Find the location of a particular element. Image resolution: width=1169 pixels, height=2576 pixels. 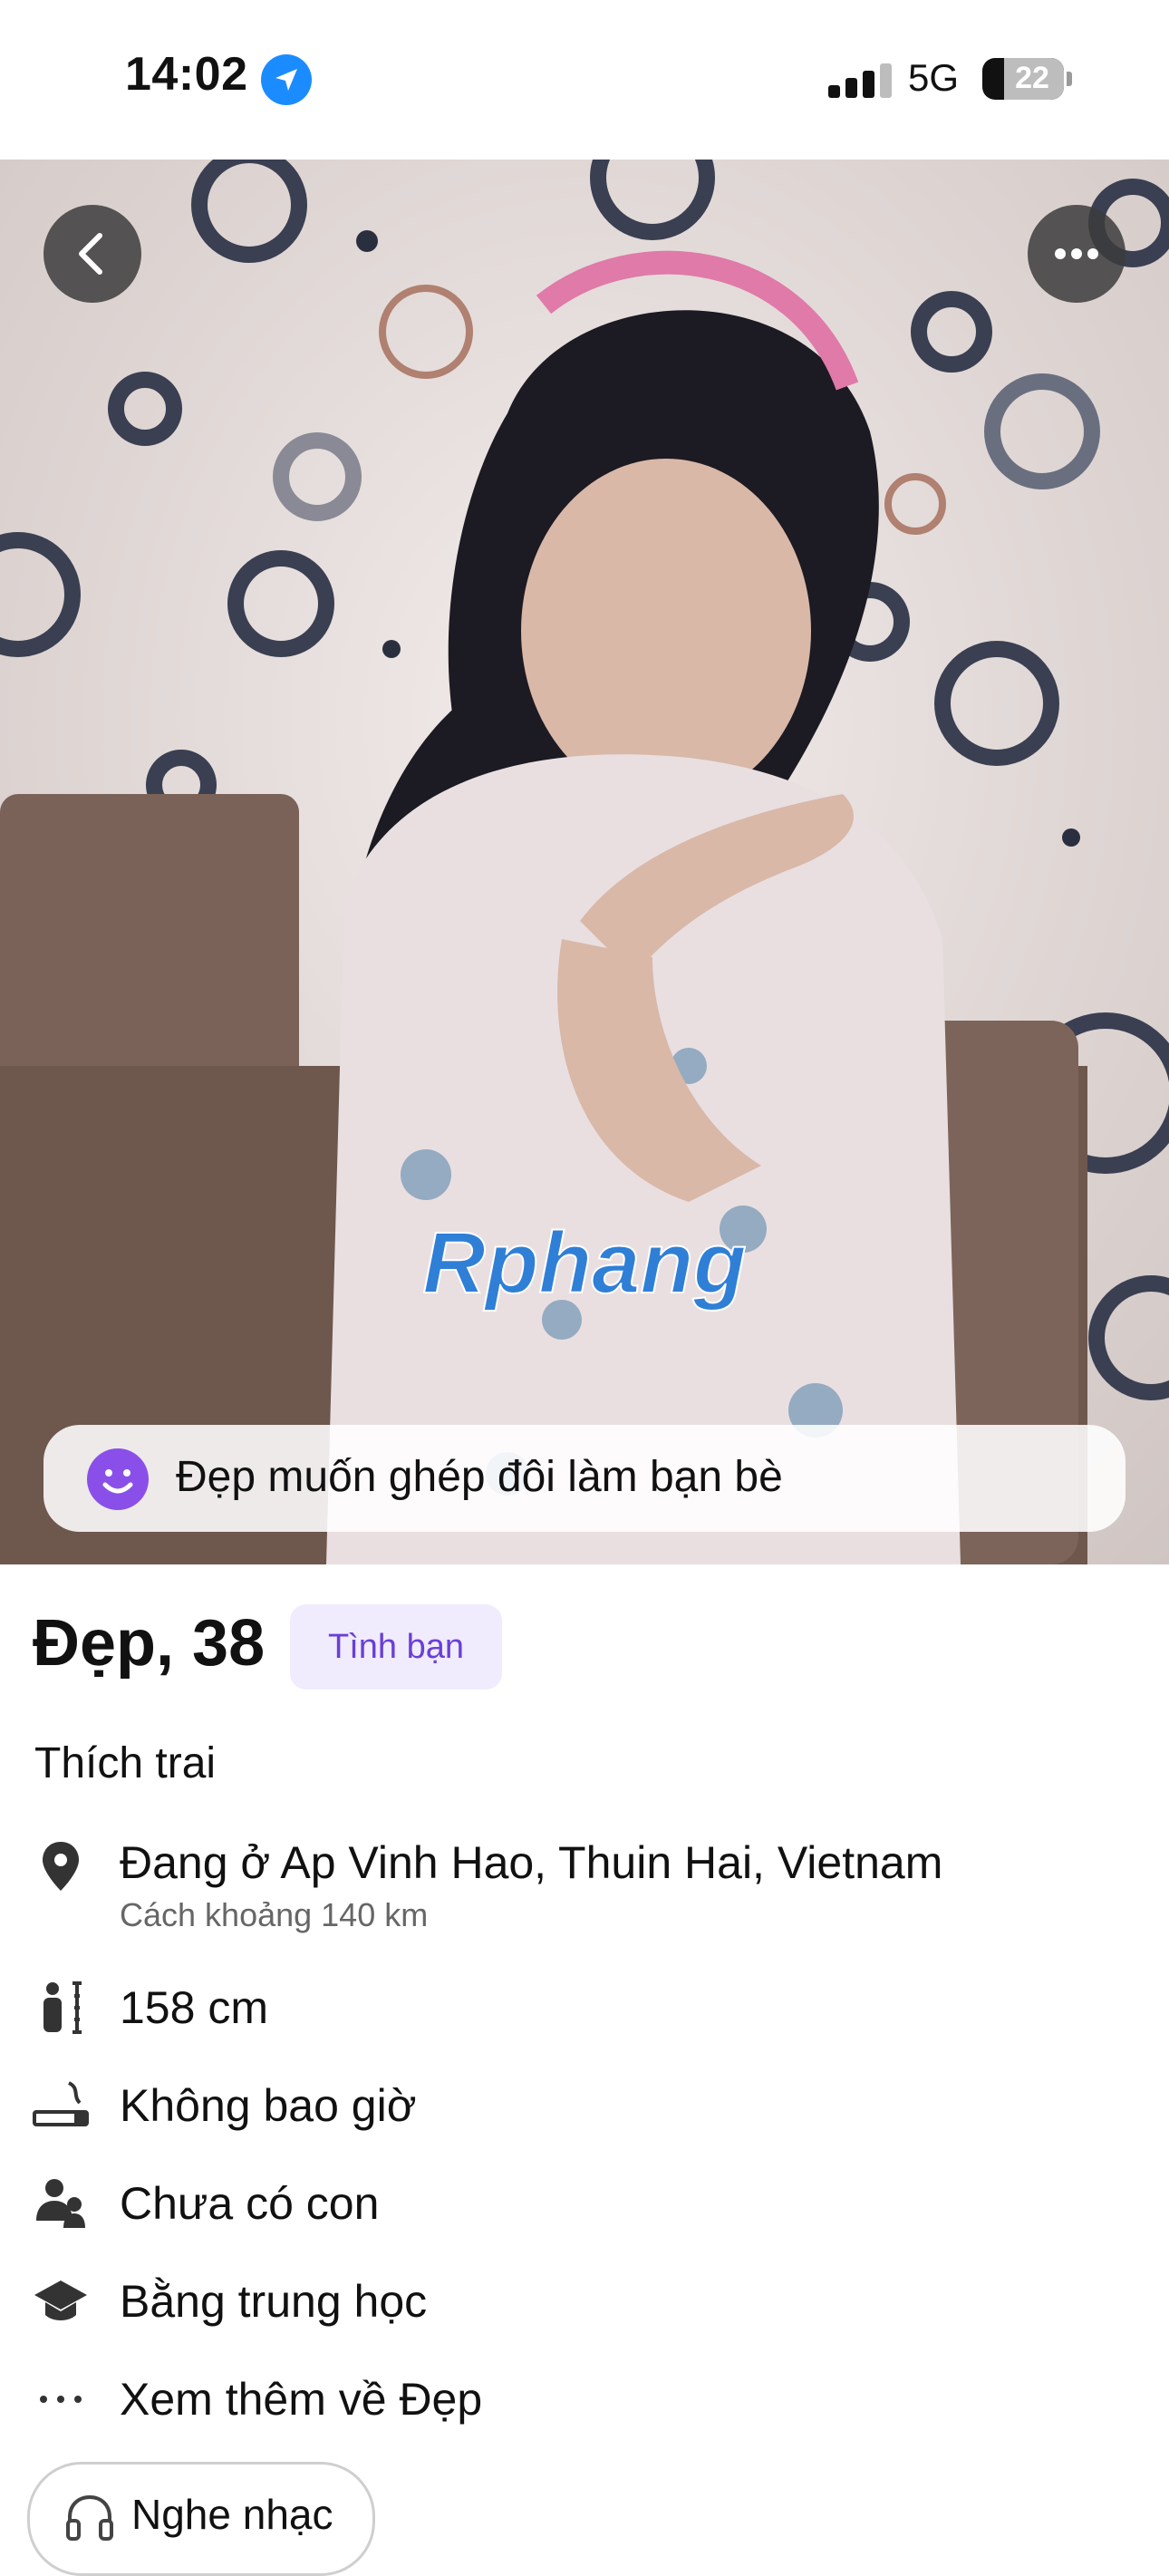

match-prompt-banner: Đẹp muốn ghép đôi làm bạn bè is located at coordinates (584, 1478).